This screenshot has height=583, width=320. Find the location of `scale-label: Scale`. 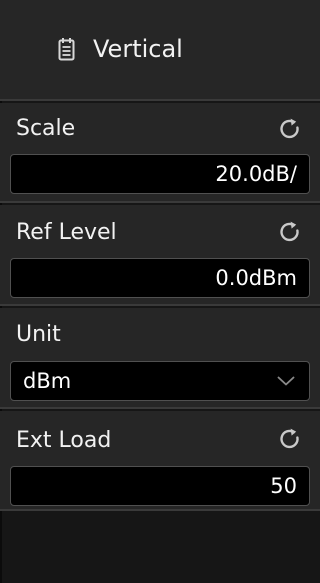

scale-label: Scale is located at coordinates (46, 128).